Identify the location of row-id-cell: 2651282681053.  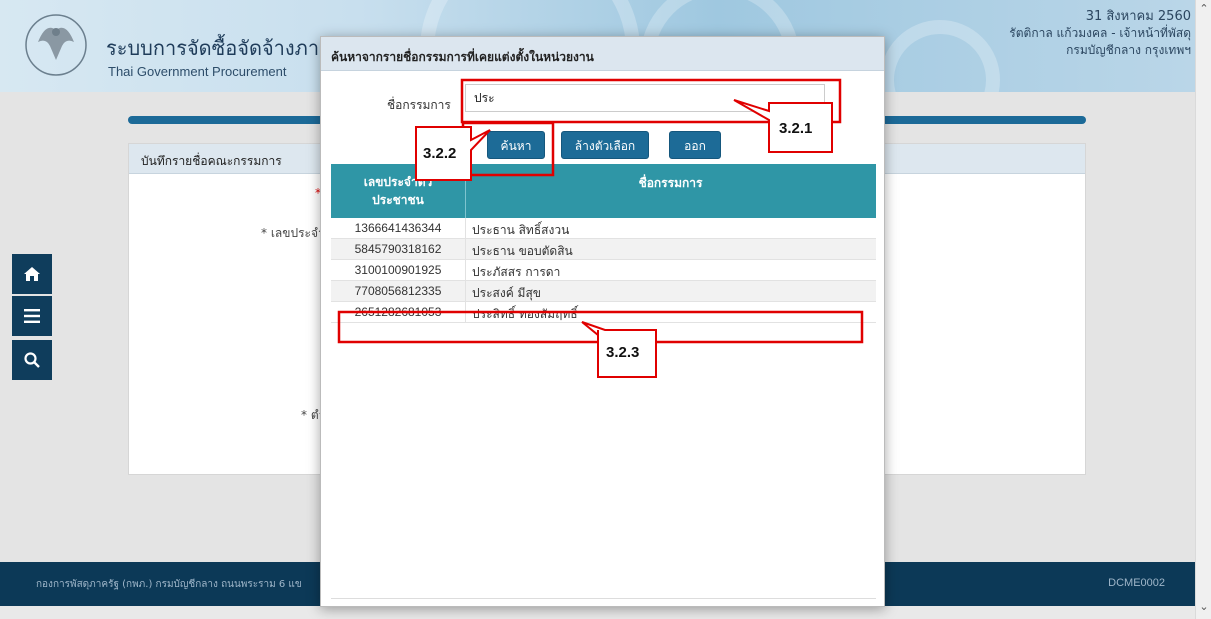
(398, 312).